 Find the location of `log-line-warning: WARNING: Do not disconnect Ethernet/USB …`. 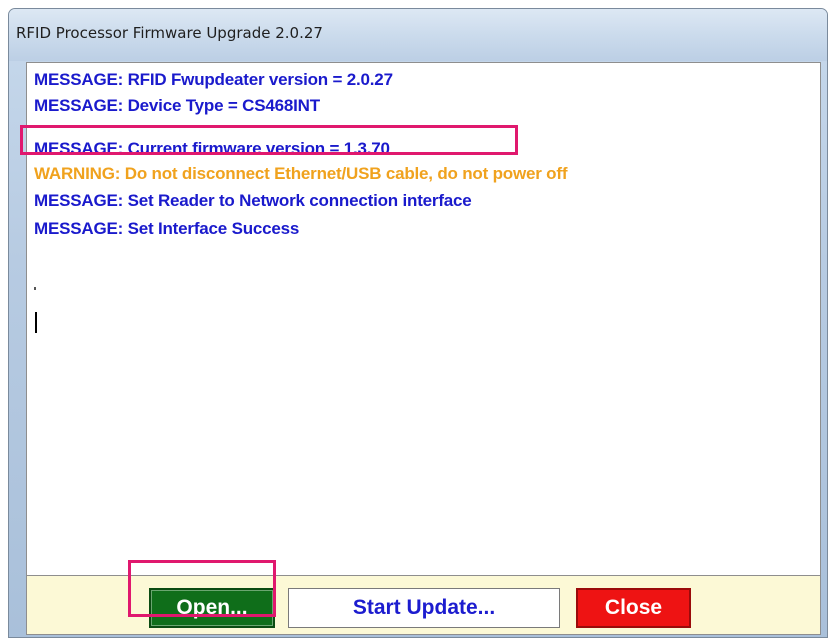

log-line-warning: WARNING: Do not disconnect Ethernet/USB … is located at coordinates (301, 173).